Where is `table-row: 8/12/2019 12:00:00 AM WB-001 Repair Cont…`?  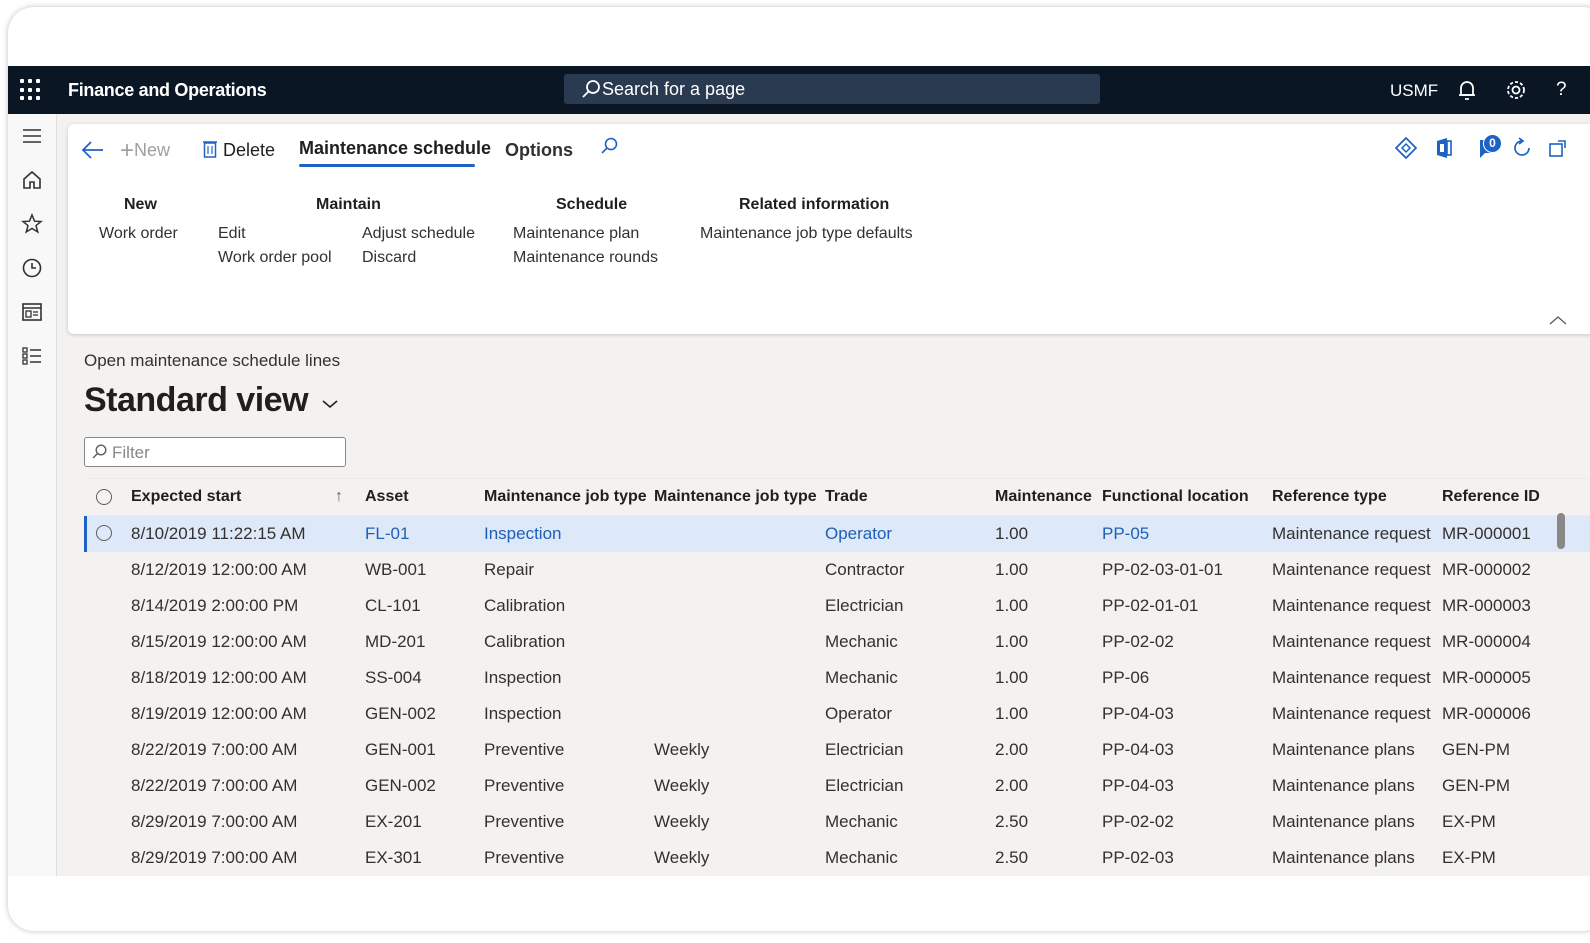 table-row: 8/12/2019 12:00:00 AM WB-001 Repair Cont… is located at coordinates (837, 570).